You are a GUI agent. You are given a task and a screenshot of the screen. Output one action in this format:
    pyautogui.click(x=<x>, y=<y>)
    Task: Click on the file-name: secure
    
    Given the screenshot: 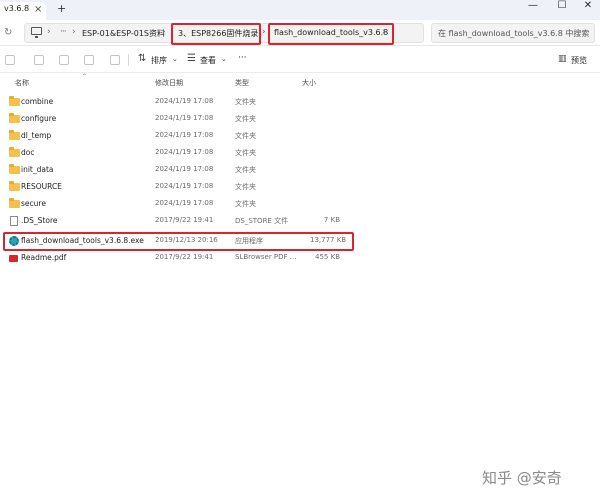 What is the action you would take?
    pyautogui.click(x=33, y=203)
    